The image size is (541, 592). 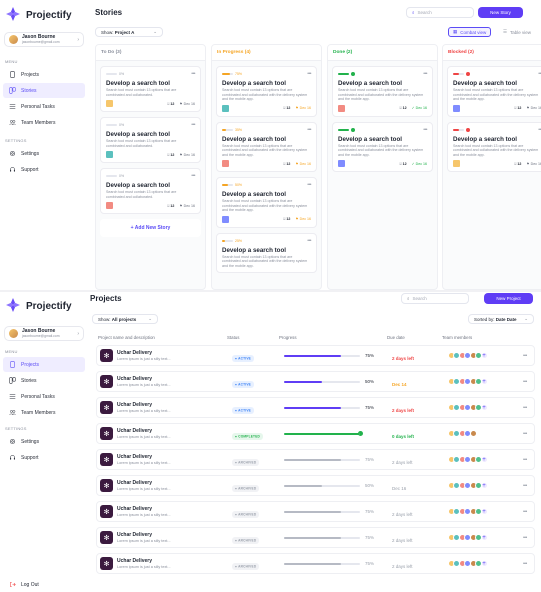 I want to click on project-select: Show: Project A ⌄, so click(x=129, y=32).